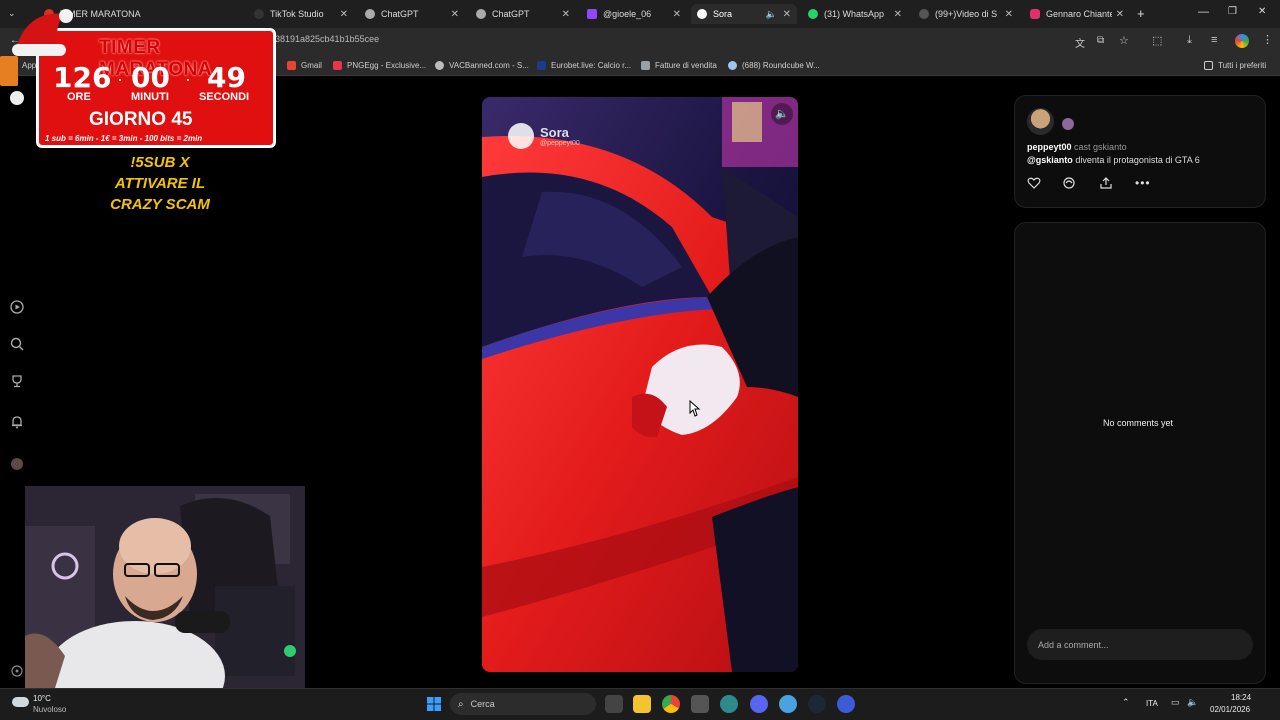  What do you see at coordinates (642, 704) in the screenshot?
I see `file-explorer-icon` at bounding box center [642, 704].